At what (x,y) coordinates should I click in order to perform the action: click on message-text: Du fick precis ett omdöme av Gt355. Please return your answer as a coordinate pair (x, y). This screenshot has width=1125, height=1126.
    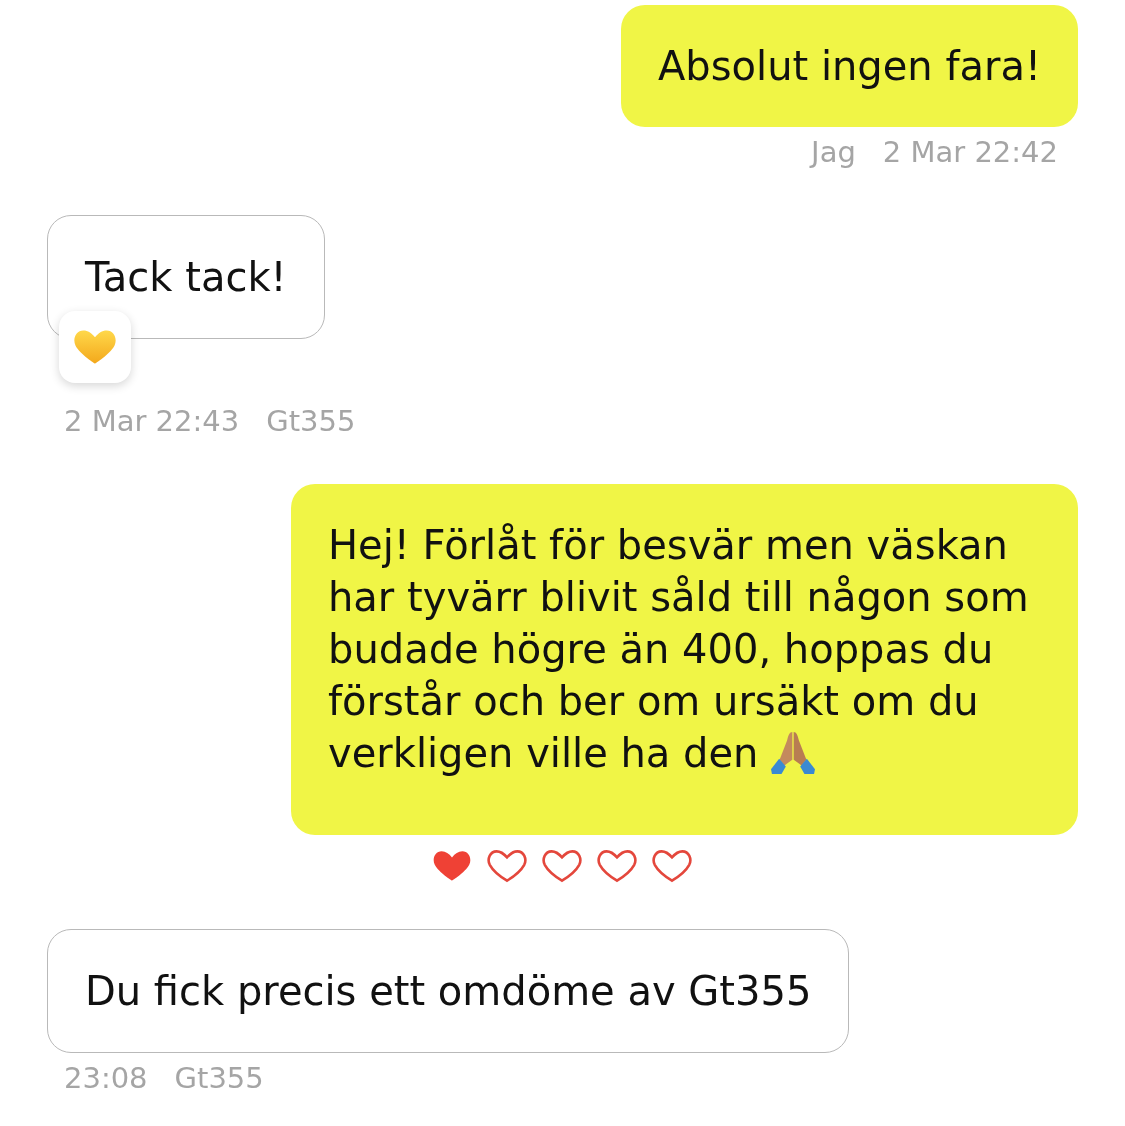
    Looking at the image, I should click on (448, 991).